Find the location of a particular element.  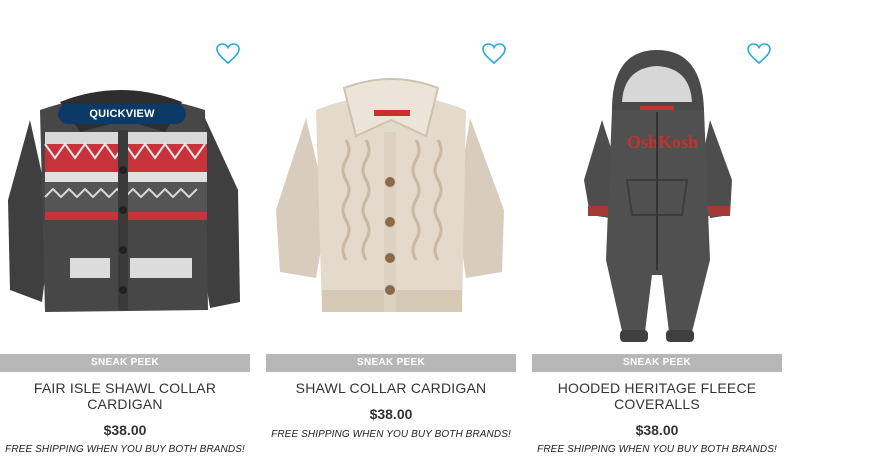

product-name: SHAWL COLLAR CARDIGAN is located at coordinates (391, 388).